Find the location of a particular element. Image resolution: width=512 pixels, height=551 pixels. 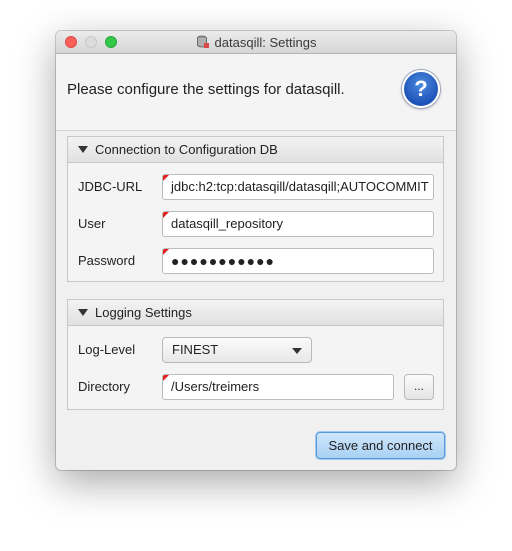

user-label: User is located at coordinates (92, 223).